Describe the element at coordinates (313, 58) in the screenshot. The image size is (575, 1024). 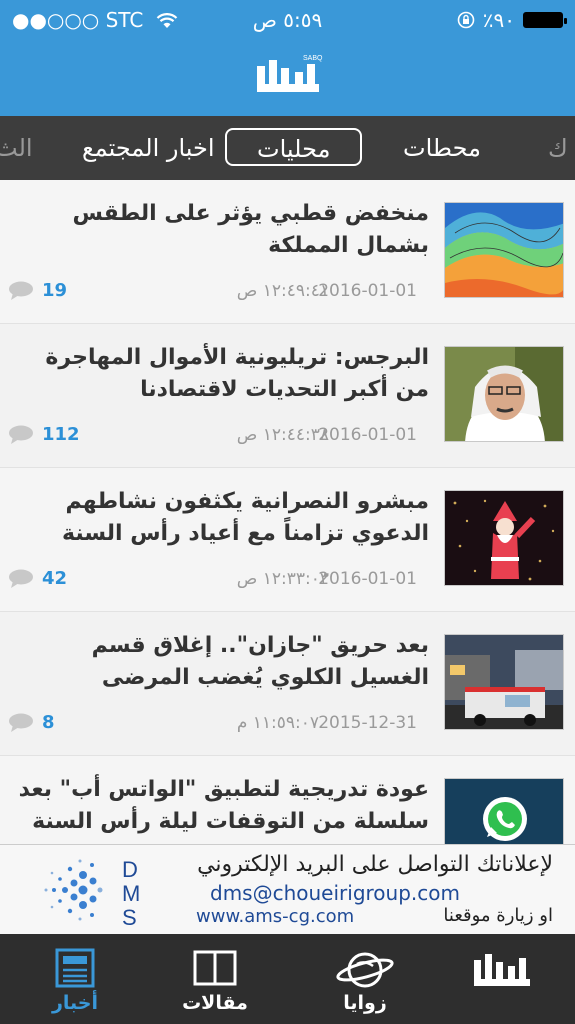
I see `logo-sub-text: SABQ` at that location.